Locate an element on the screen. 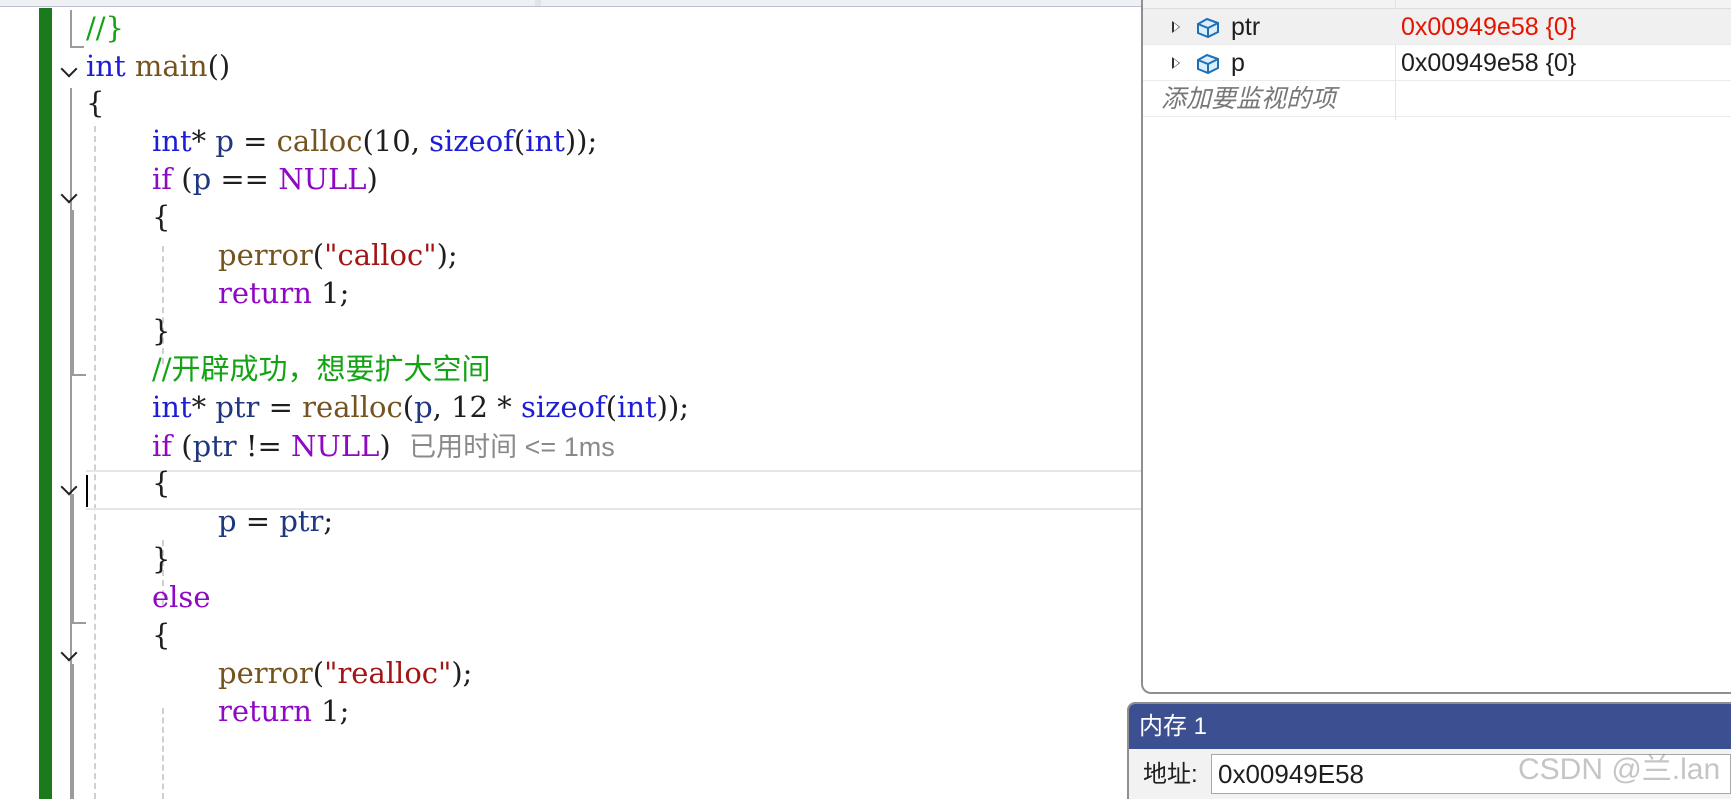 Image resolution: width=1731 pixels, height=799 pixels. code-token: () is located at coordinates (219, 66).